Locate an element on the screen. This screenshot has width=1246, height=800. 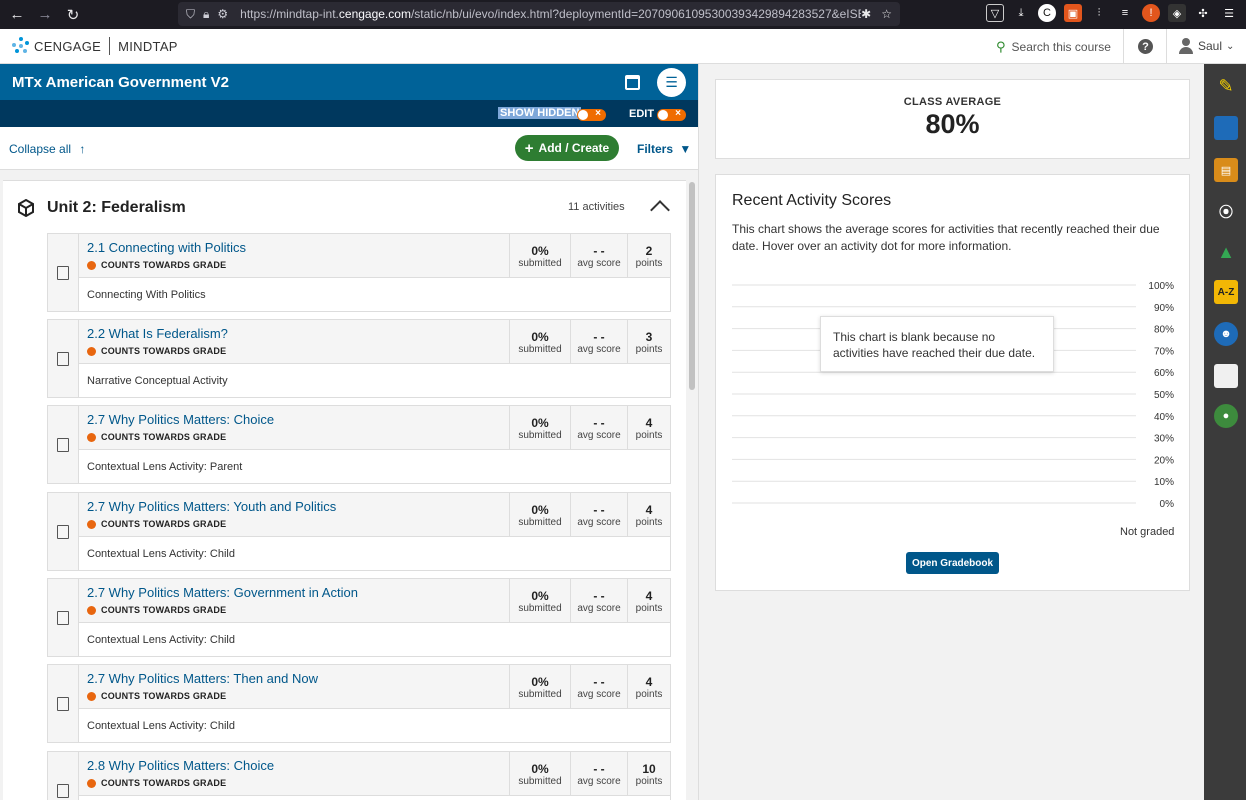
plus-icon: + is located at coordinates (529, 148).